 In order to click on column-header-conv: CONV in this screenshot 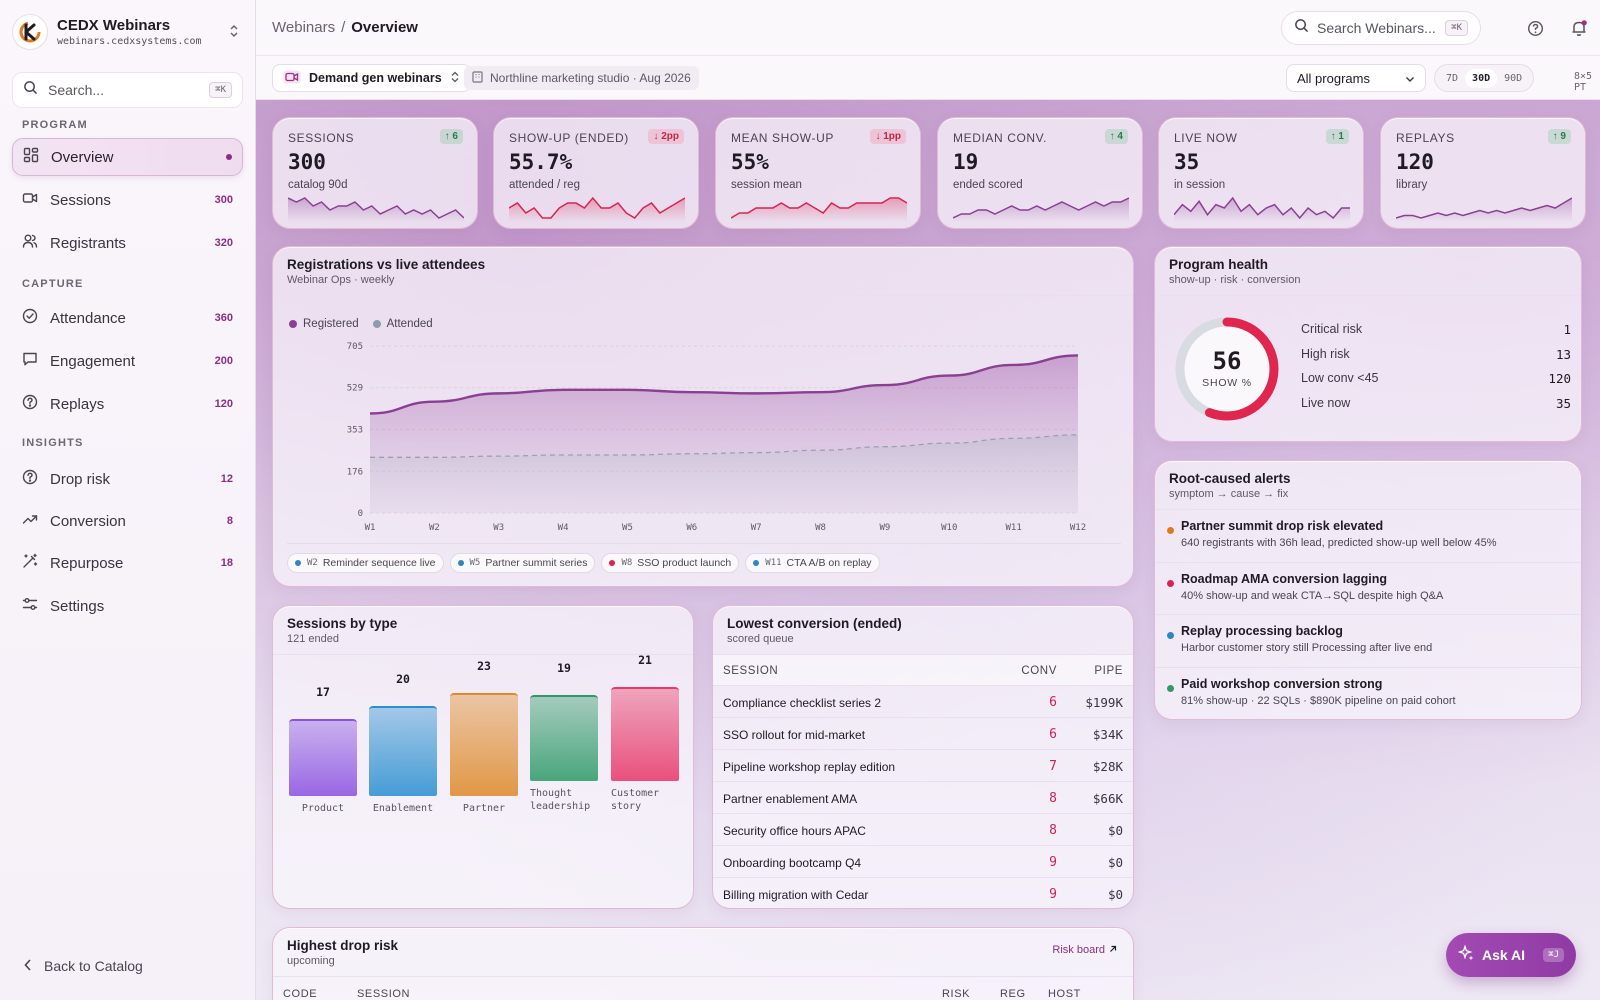, I will do `click(1039, 671)`.